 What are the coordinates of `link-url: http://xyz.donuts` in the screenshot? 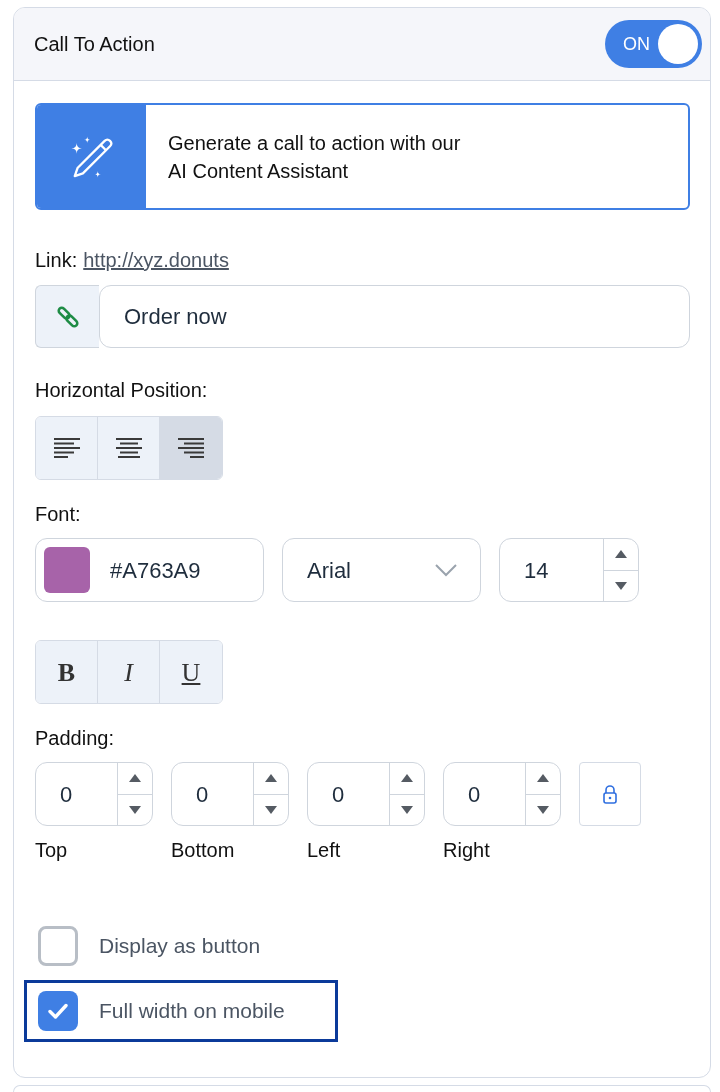 It's located at (156, 260).